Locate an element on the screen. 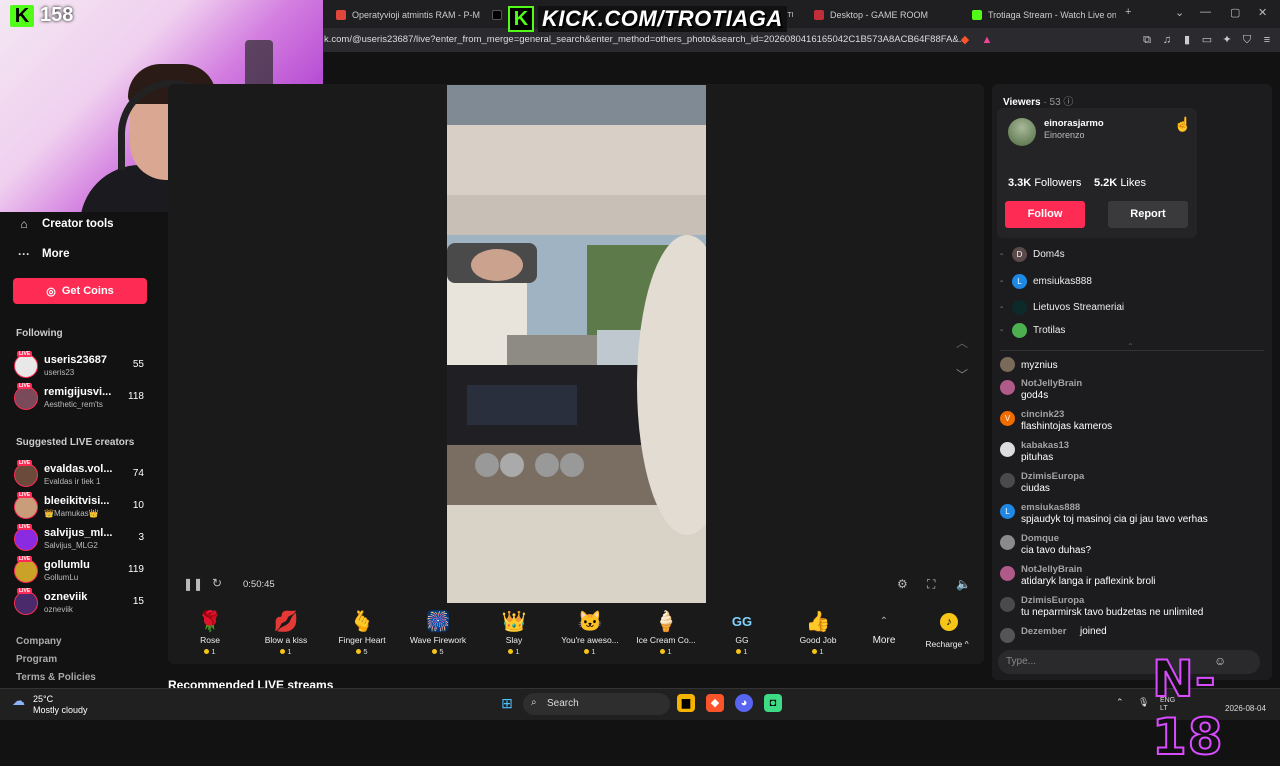  taskbar-search: Search is located at coordinates (596, 704).